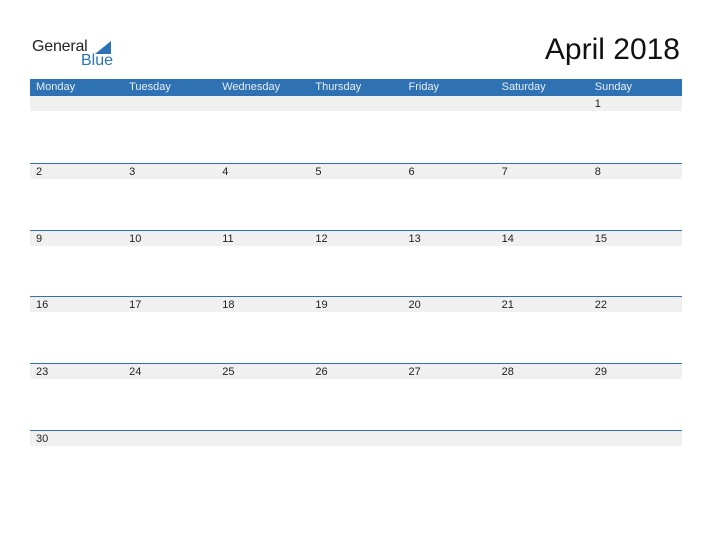  Describe the element at coordinates (356, 171) in the screenshot. I see `date-band: 2 3 4 5 6 7 8` at that location.